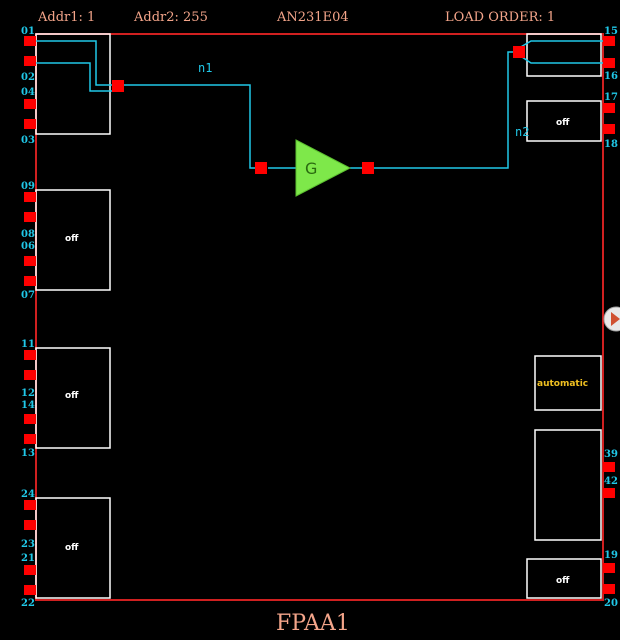 This screenshot has height=640, width=623. I want to click on io-block-right-5-status: off, so click(563, 581).